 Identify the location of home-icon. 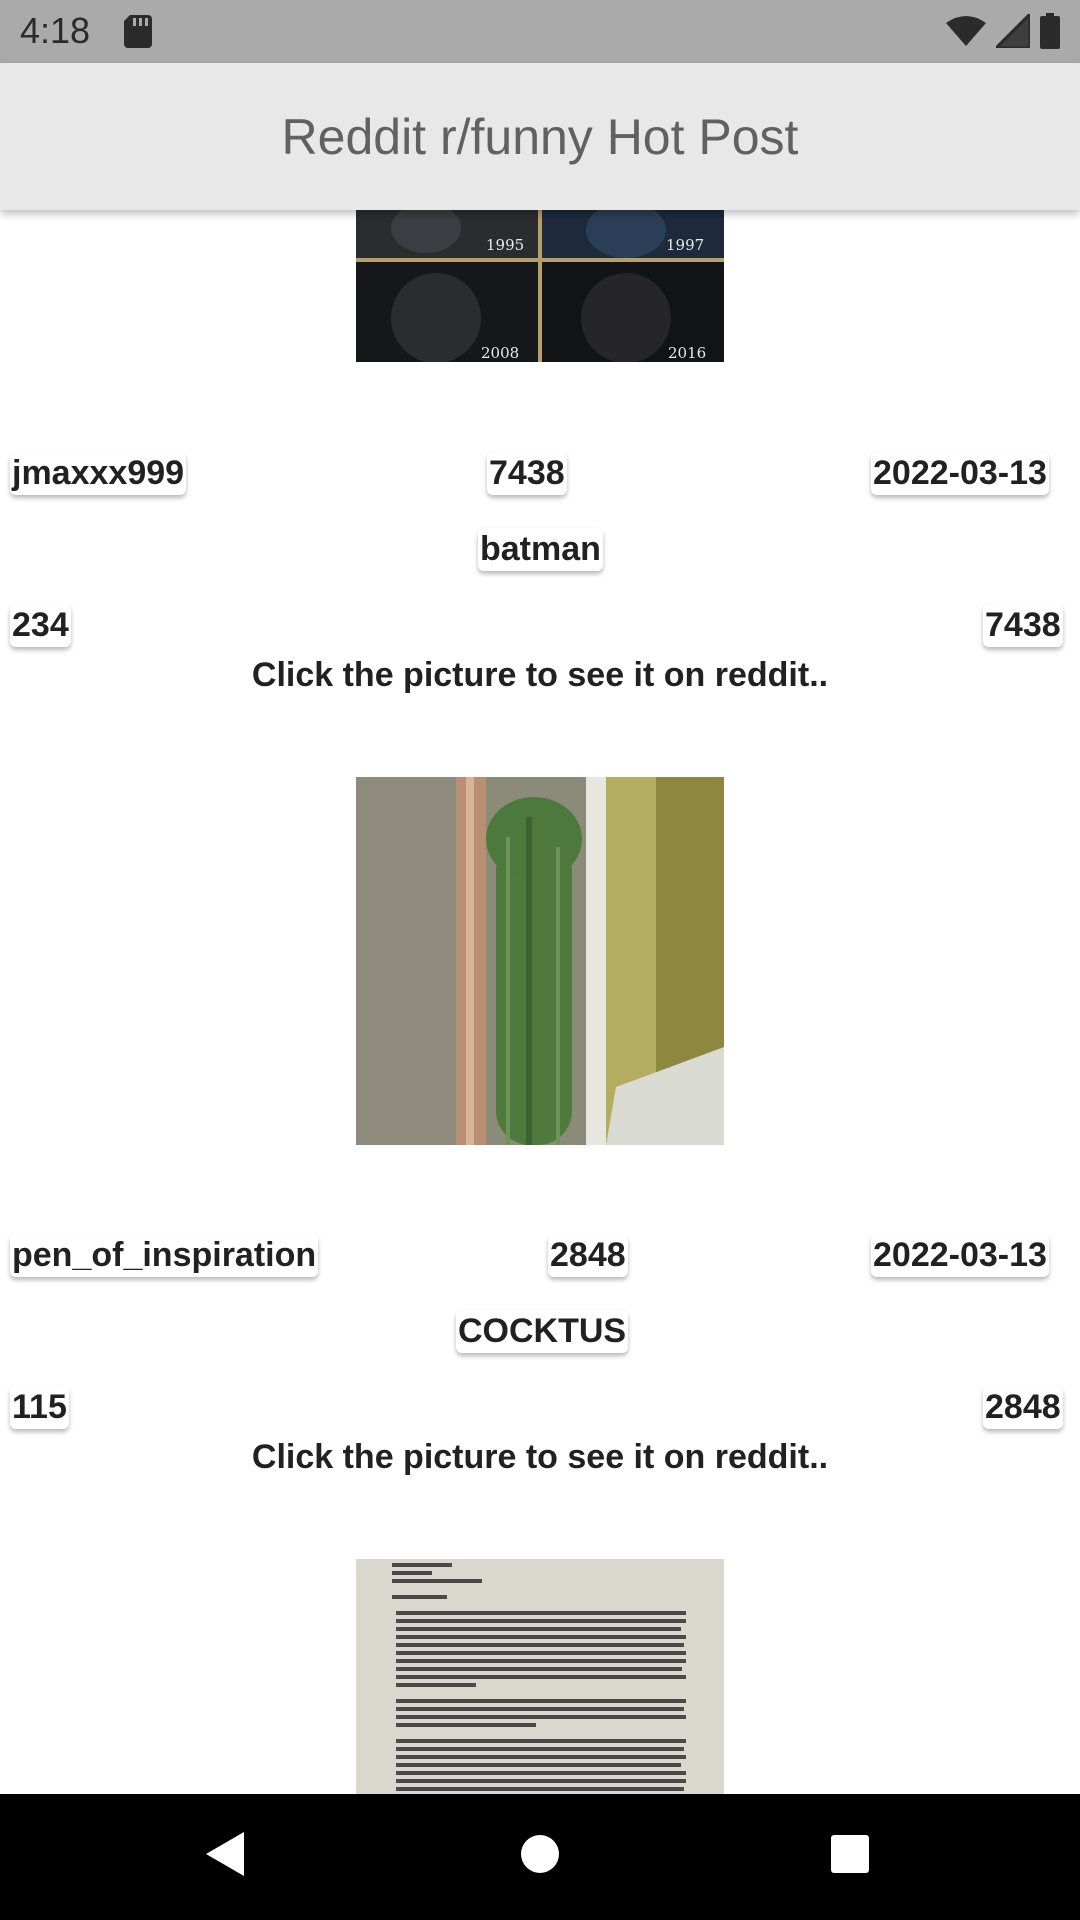
(540, 1854).